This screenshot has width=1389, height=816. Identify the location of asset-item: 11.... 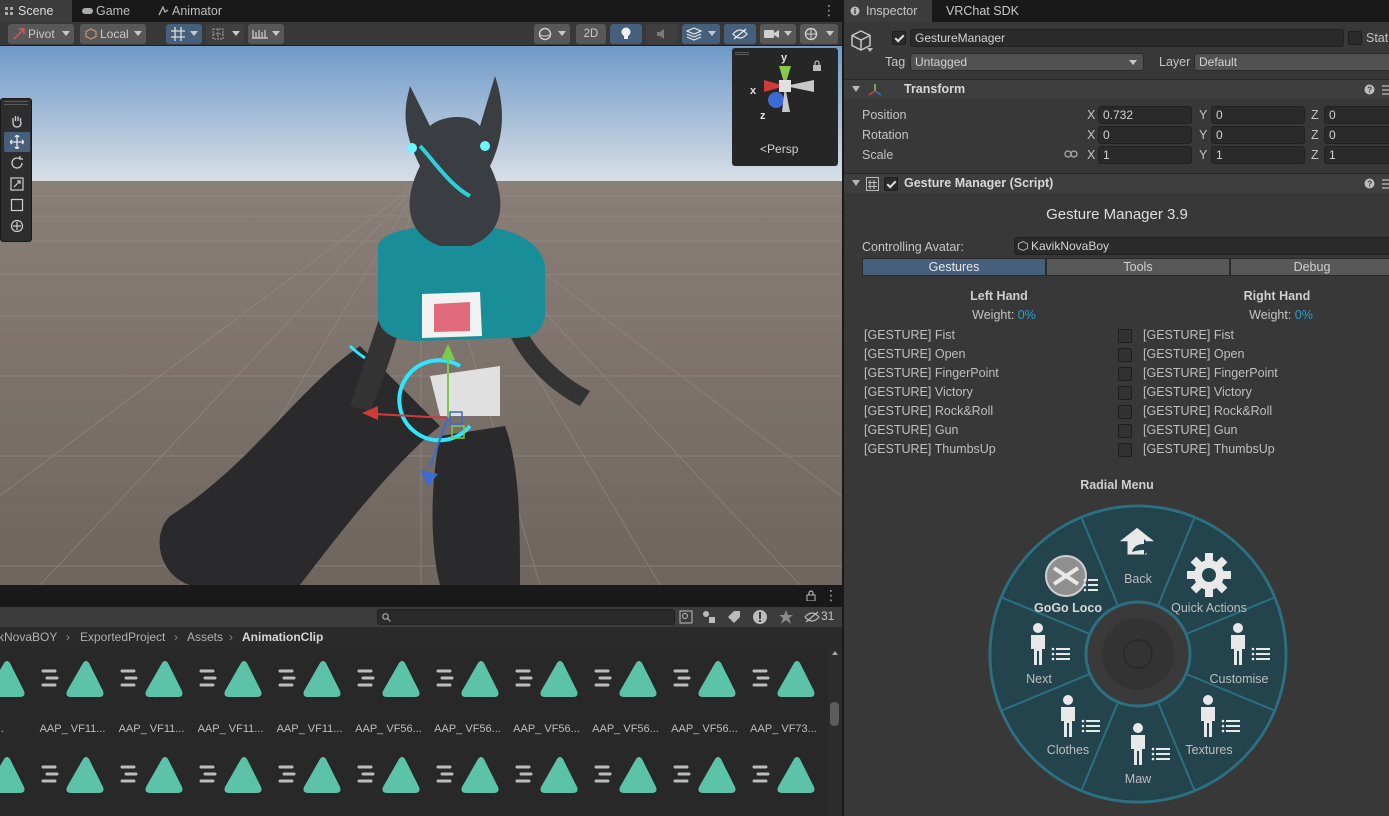
(16, 697).